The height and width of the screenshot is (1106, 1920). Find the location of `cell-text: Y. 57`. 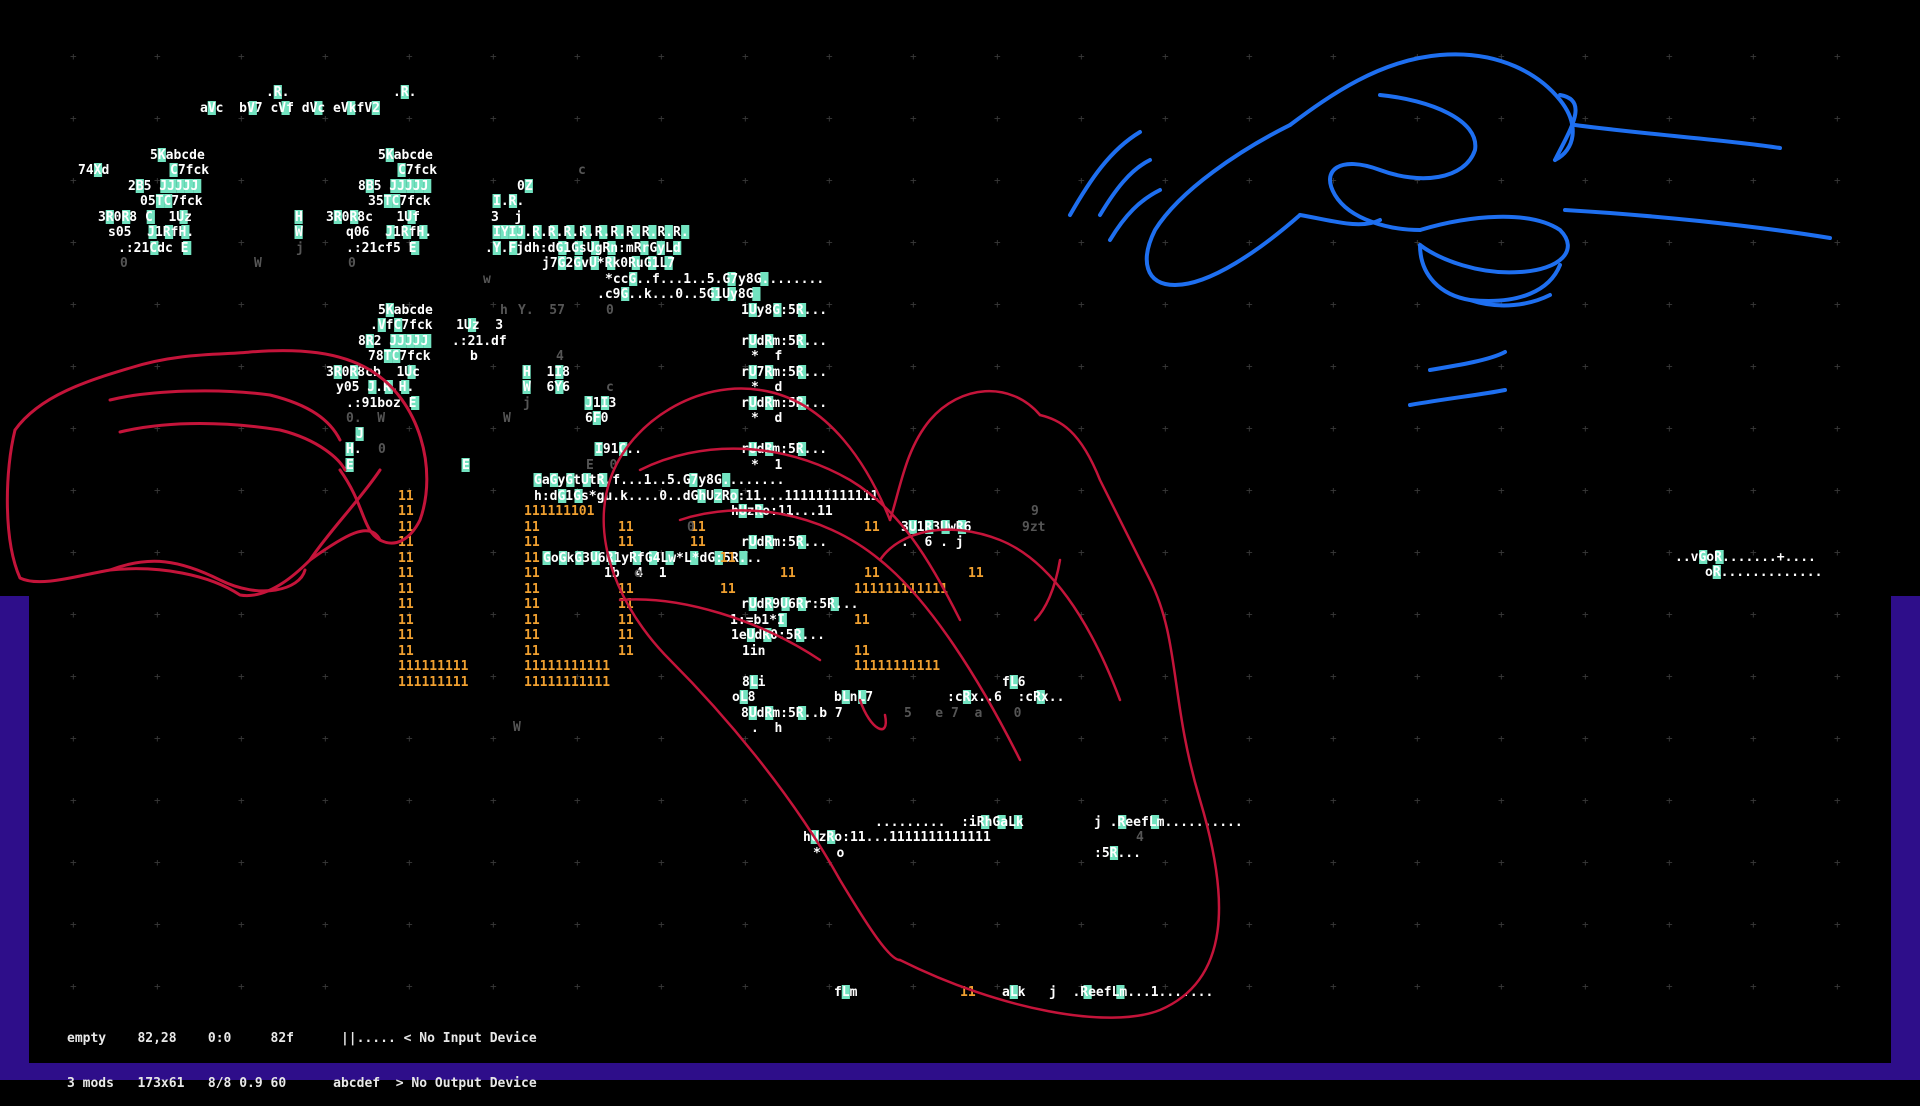

cell-text: Y. 57 is located at coordinates (541, 310).